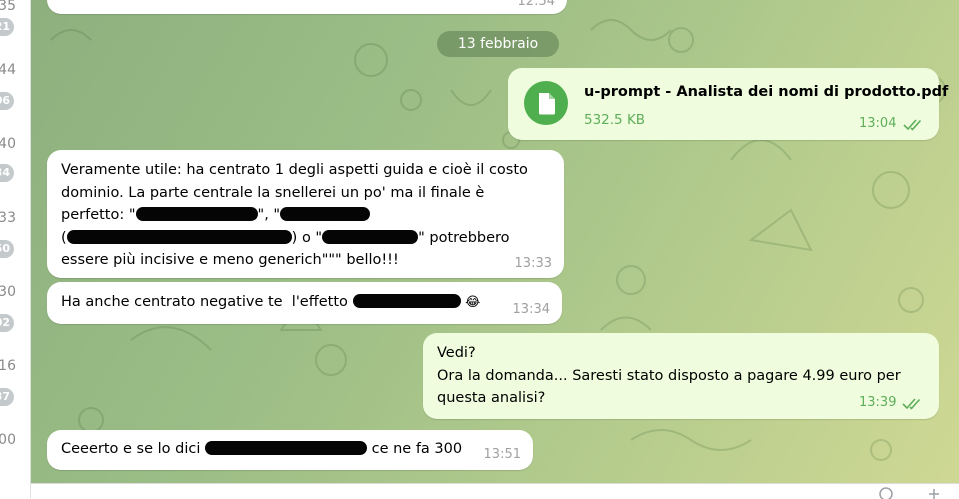 Image resolution: width=959 pixels, height=499 pixels. What do you see at coordinates (8, 7) in the screenshot?
I see `chat-time: 35` at bounding box center [8, 7].